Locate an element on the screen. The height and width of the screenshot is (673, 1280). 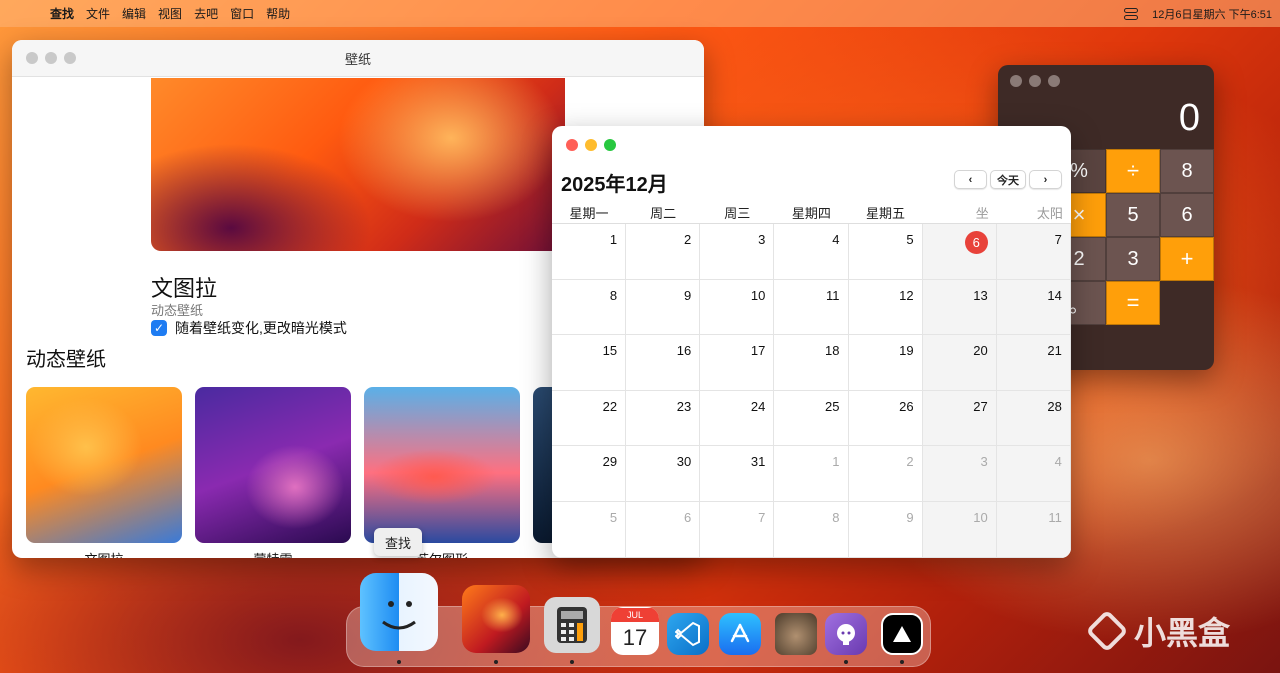
menu-window: 窗口 is located at coordinates (242, 13).